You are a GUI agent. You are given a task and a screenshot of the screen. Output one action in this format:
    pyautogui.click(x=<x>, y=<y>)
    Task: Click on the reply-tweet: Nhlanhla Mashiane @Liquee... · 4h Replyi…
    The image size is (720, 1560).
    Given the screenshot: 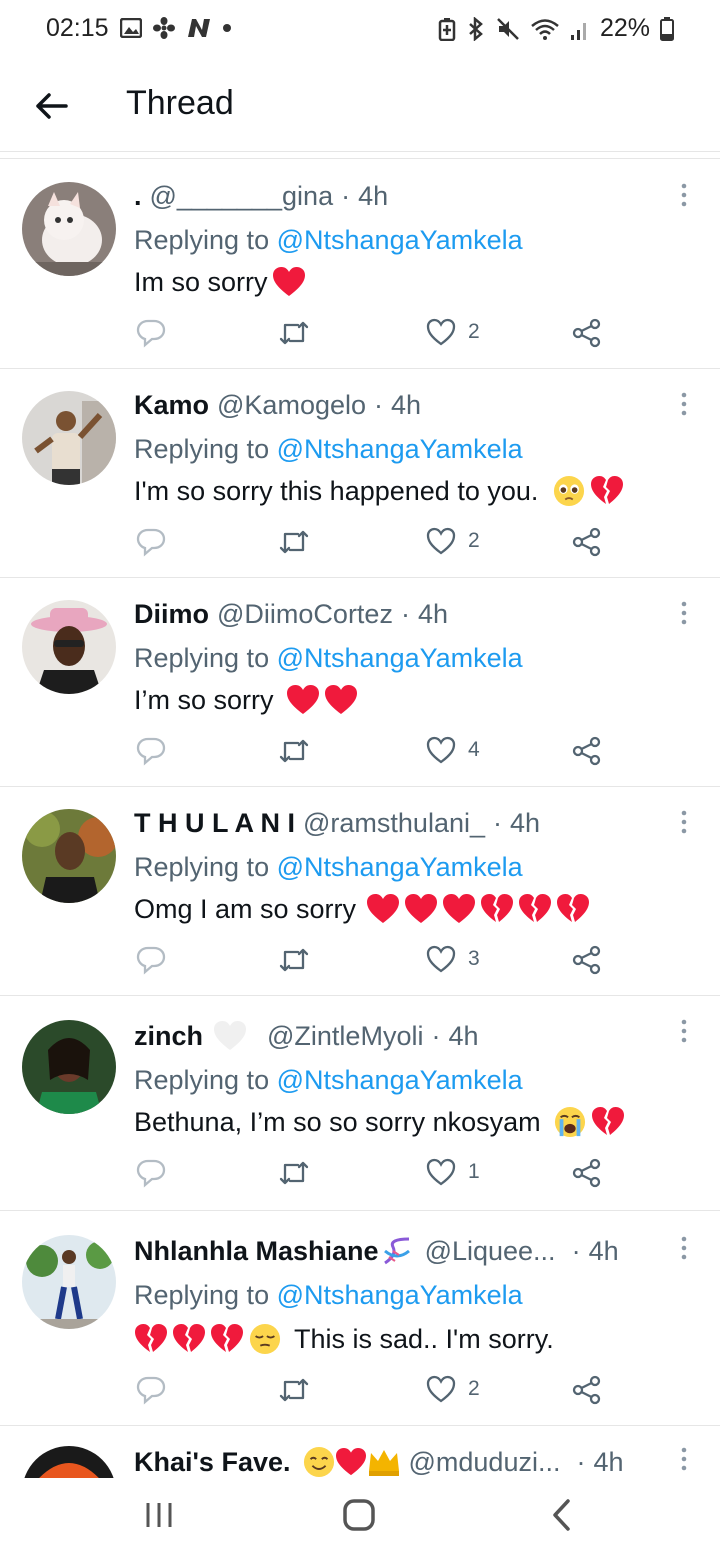 What is the action you would take?
    pyautogui.click(x=360, y=1318)
    